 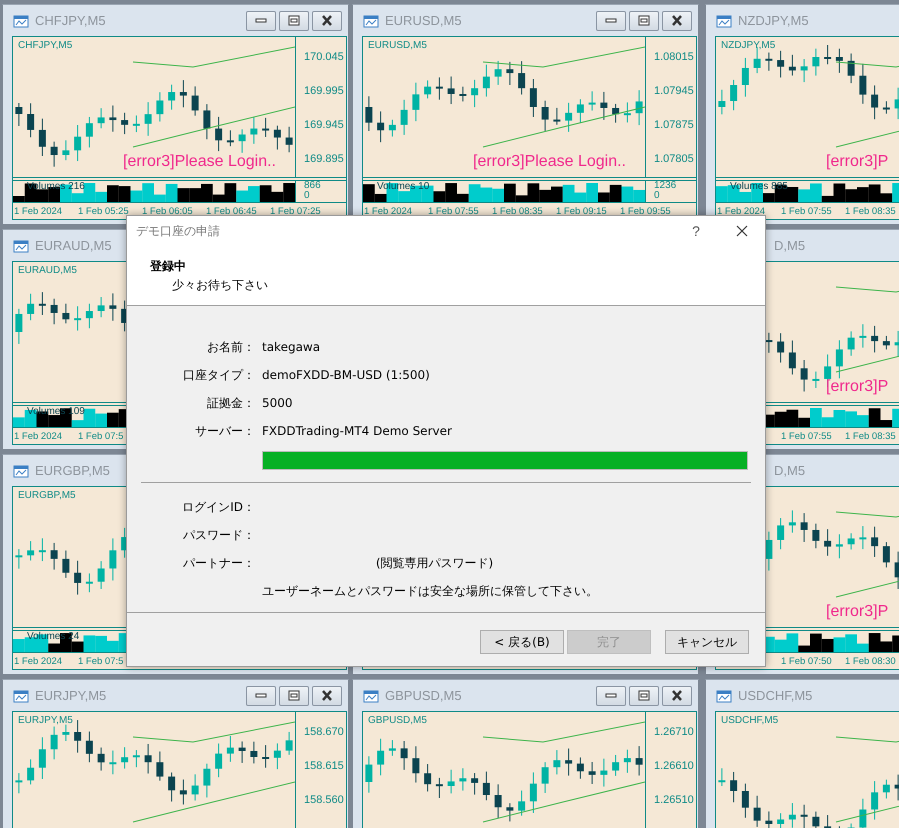 What do you see at coordinates (674, 57) in the screenshot?
I see `price-label: 1.08015` at bounding box center [674, 57].